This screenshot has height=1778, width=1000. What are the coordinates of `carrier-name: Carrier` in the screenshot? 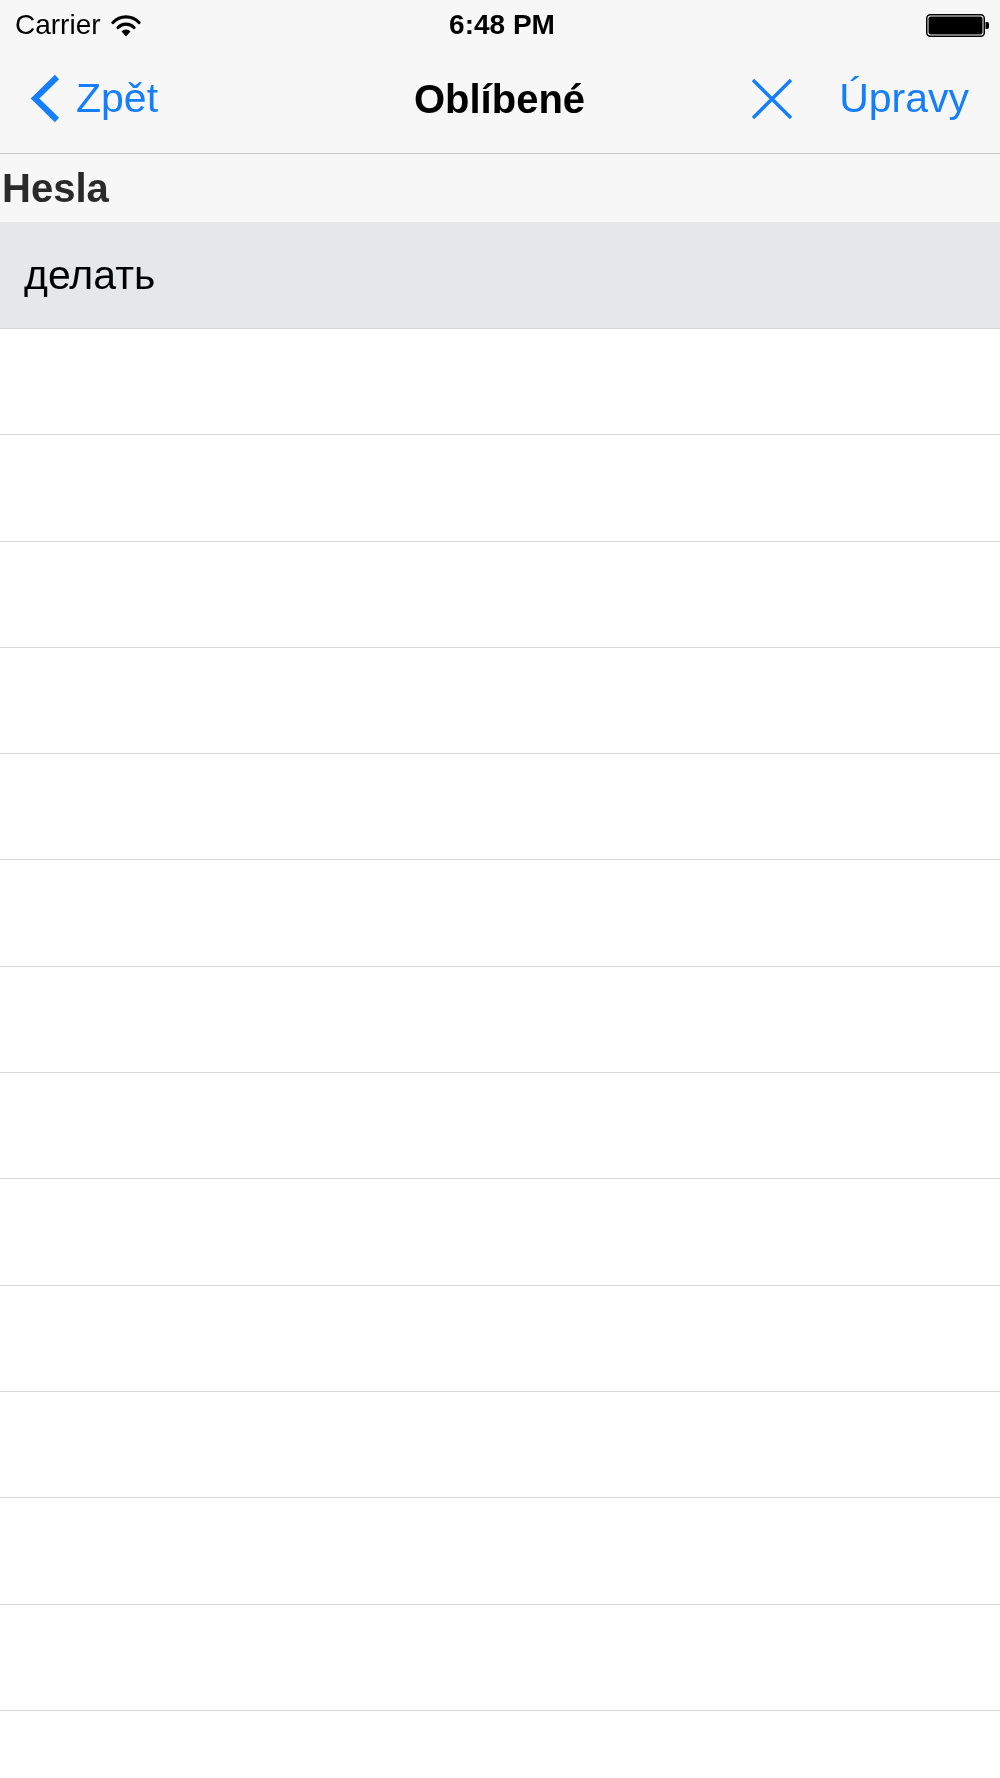 It's located at (58, 25).